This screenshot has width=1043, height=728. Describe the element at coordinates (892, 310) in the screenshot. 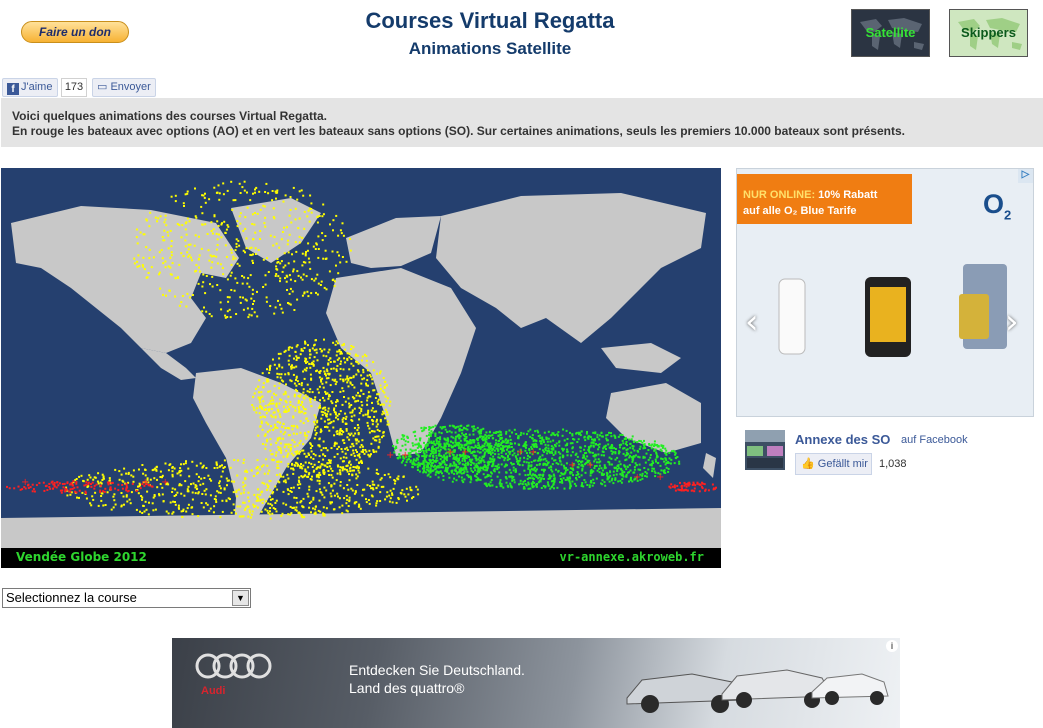

I see `product-images` at that location.